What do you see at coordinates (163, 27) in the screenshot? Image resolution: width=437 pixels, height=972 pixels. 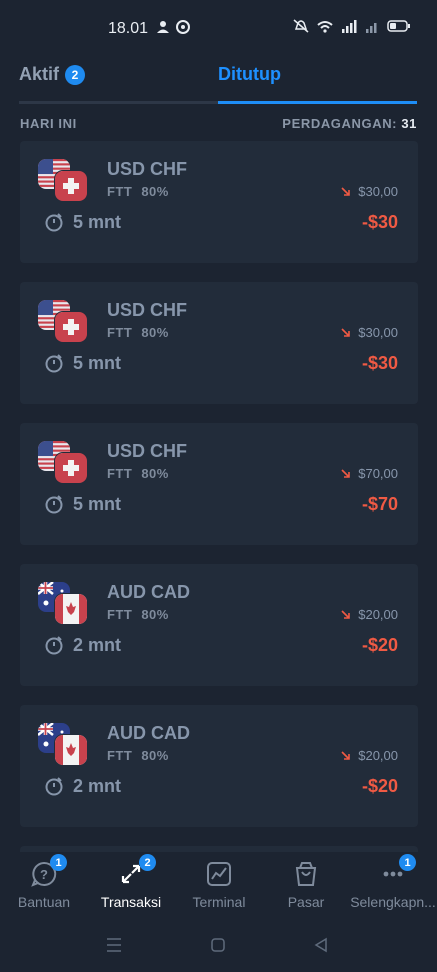 I see `person-notification-icon` at bounding box center [163, 27].